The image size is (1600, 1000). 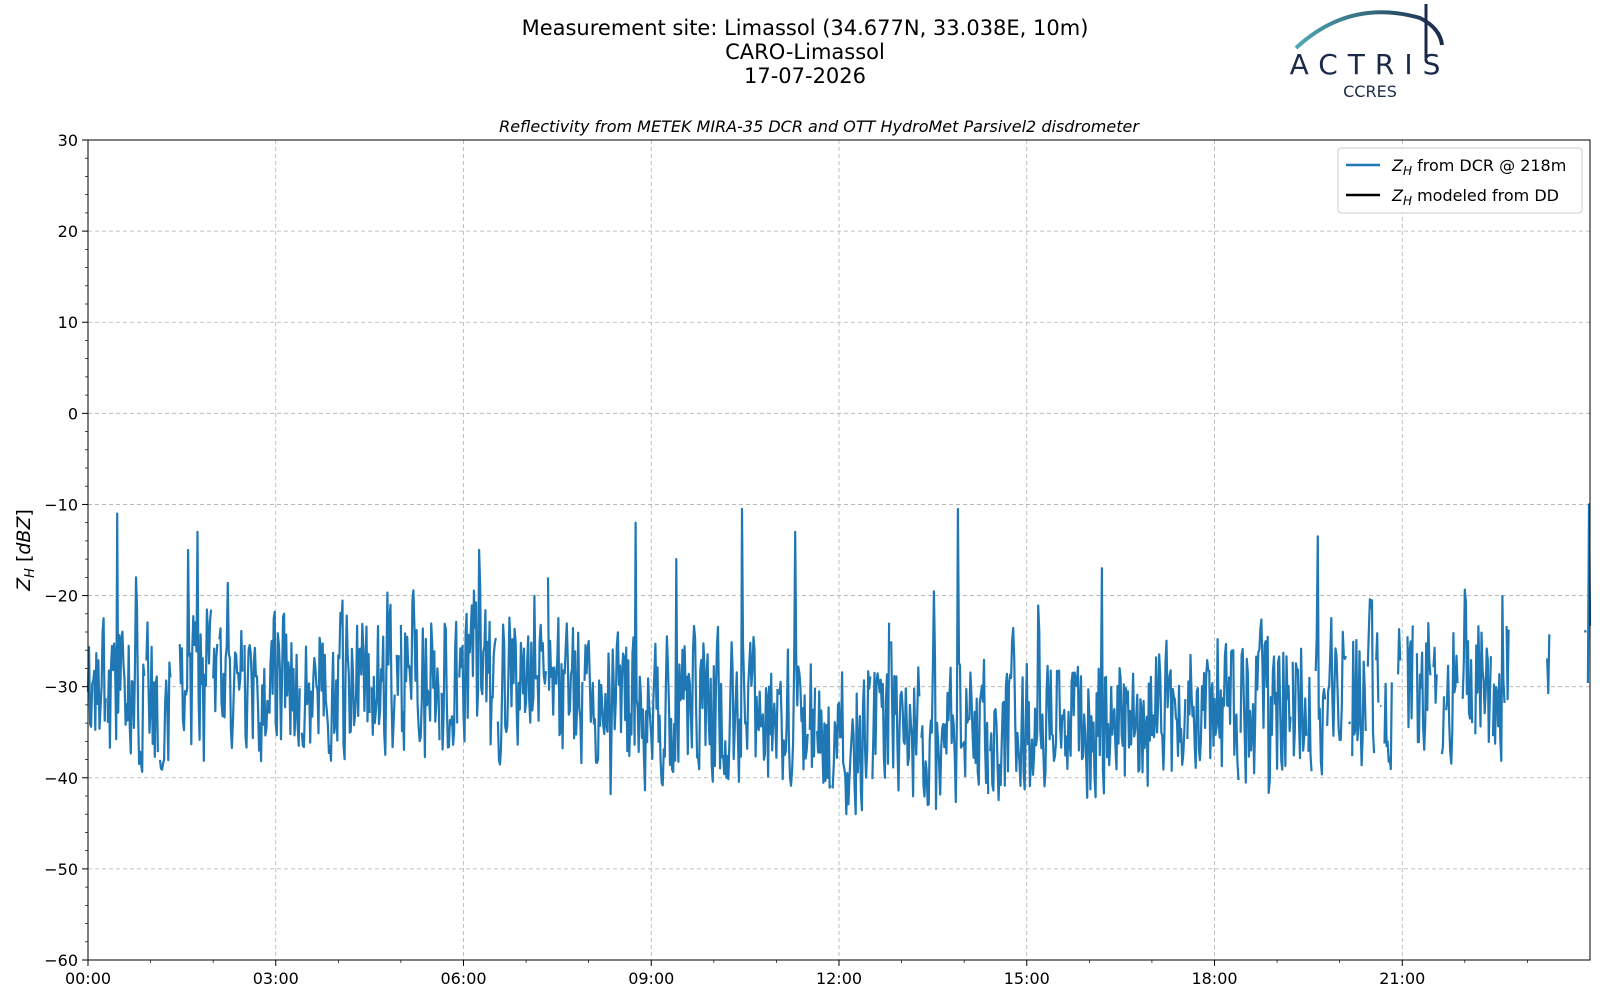 I want to click on y-tick-label: −30, so click(x=61, y=687).